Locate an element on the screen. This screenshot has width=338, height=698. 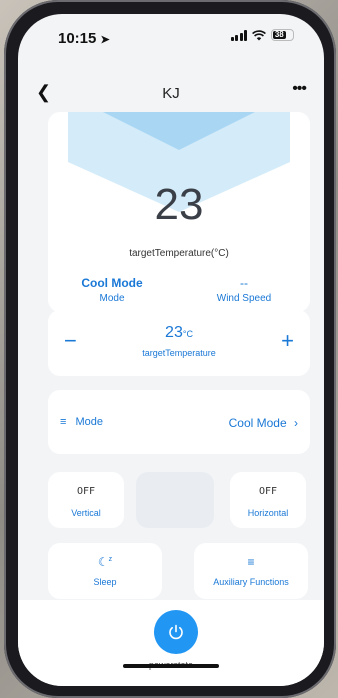
auxiliary-functions-label: Auxiliary Functions is located at coordinates (251, 582).